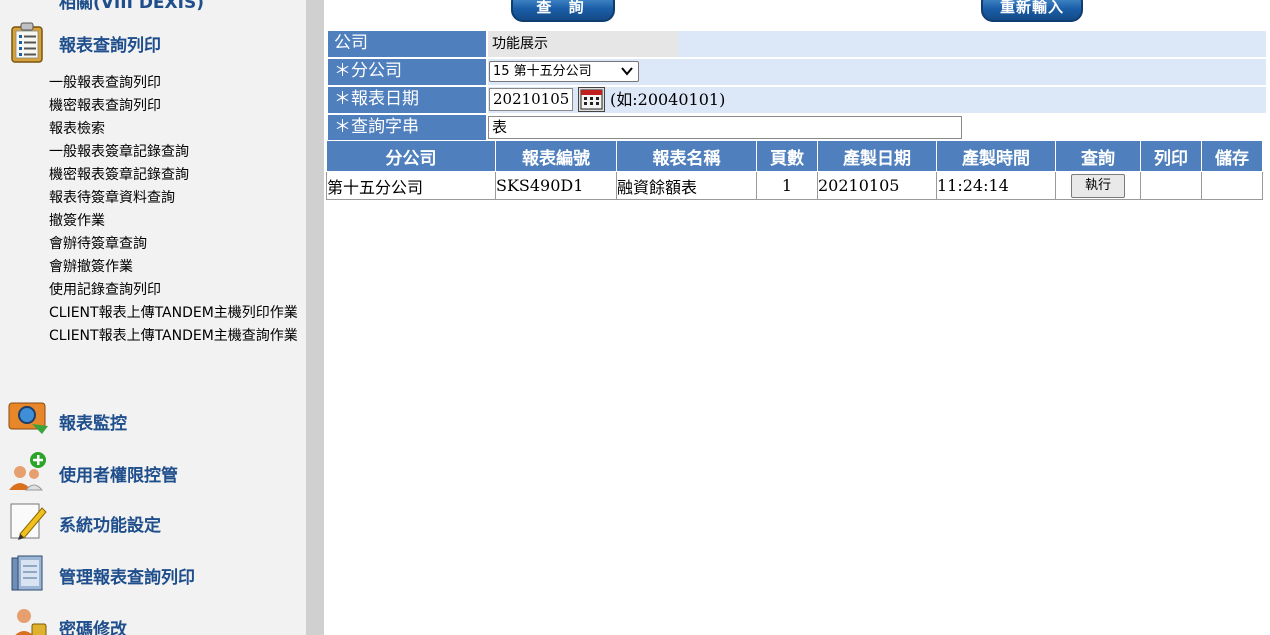  What do you see at coordinates (877, 72) in the screenshot?
I see `branch-value-cell: 15 第十五分公司` at bounding box center [877, 72].